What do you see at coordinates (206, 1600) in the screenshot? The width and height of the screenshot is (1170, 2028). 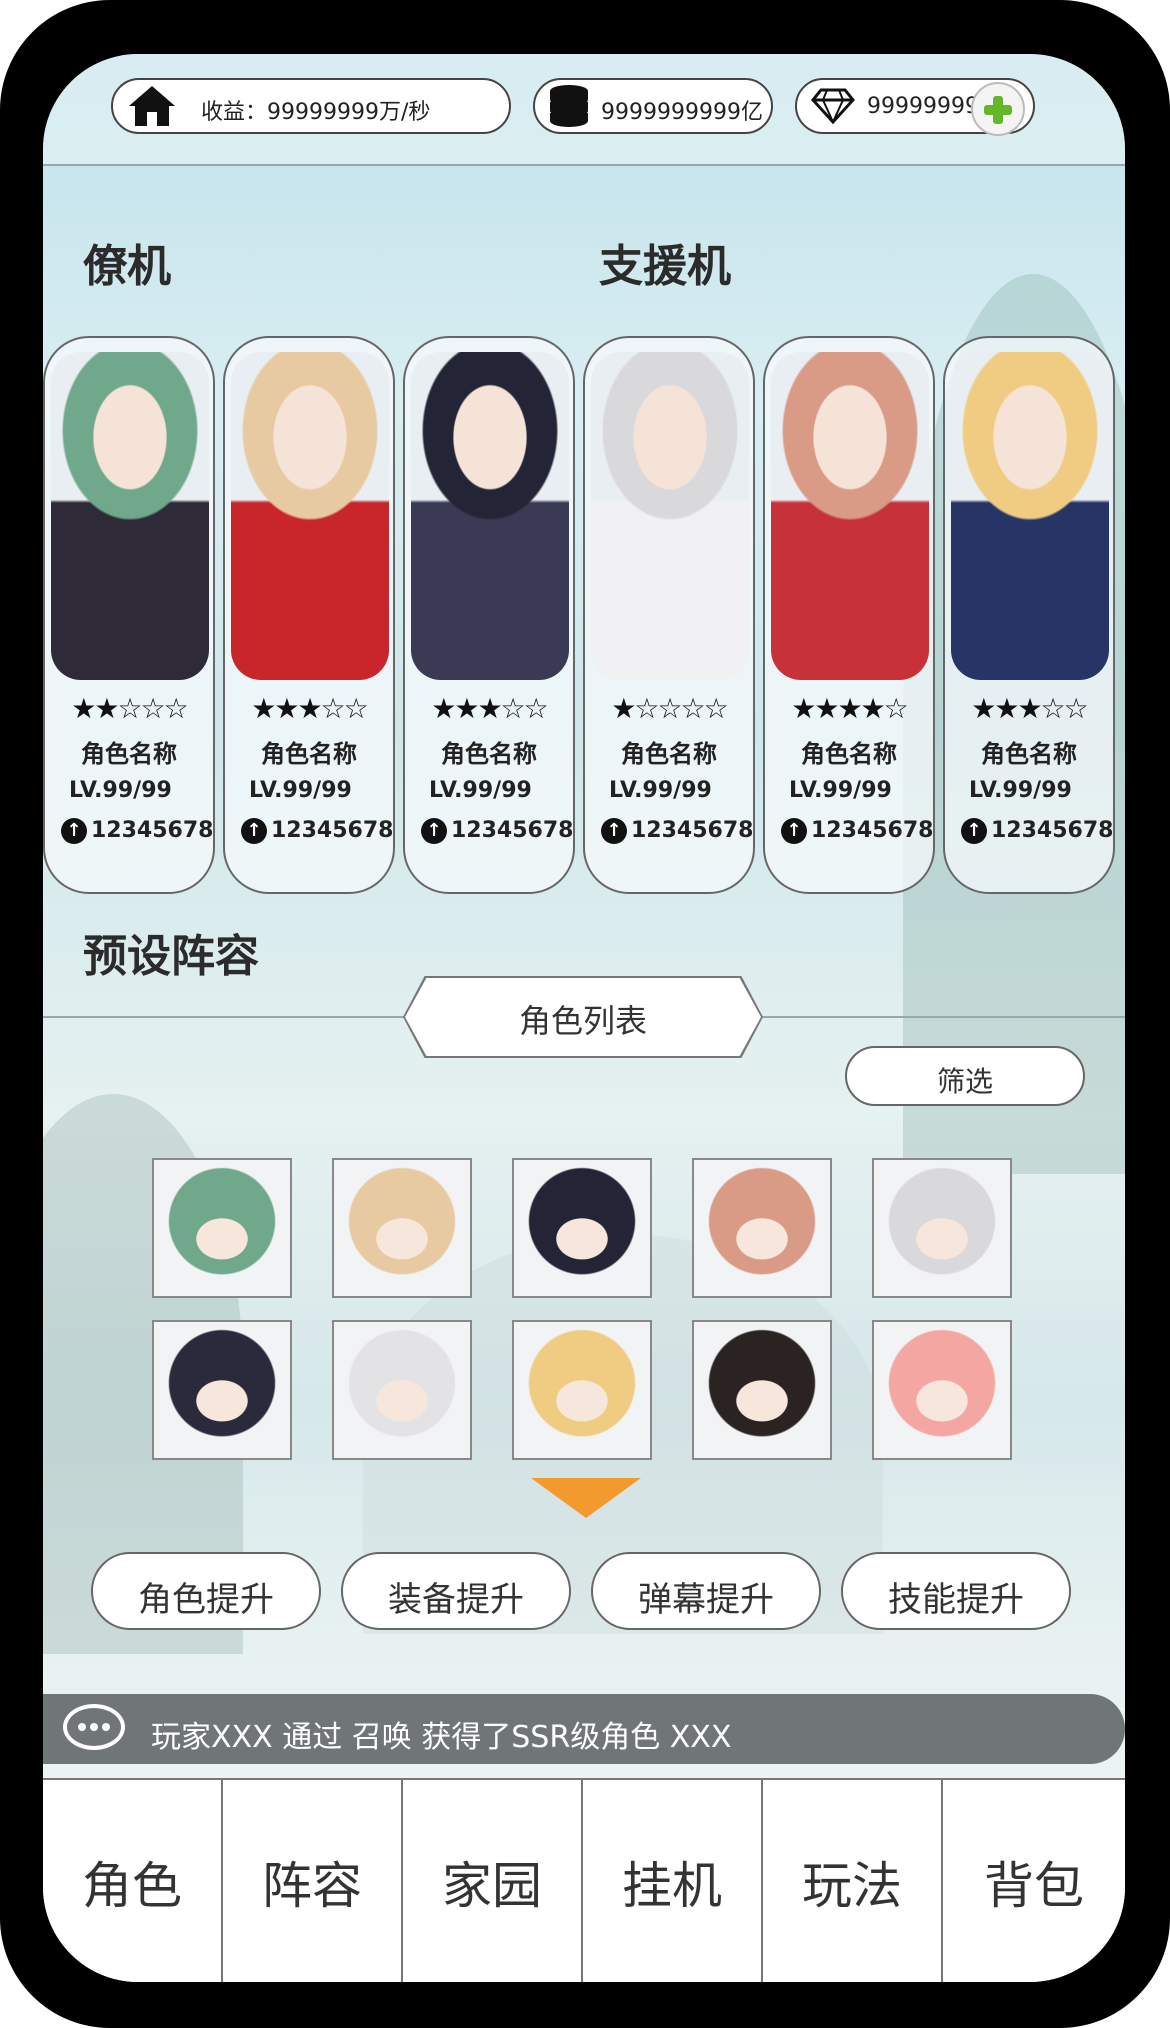 I see `role-upgrade-label: 角色提升` at bounding box center [206, 1600].